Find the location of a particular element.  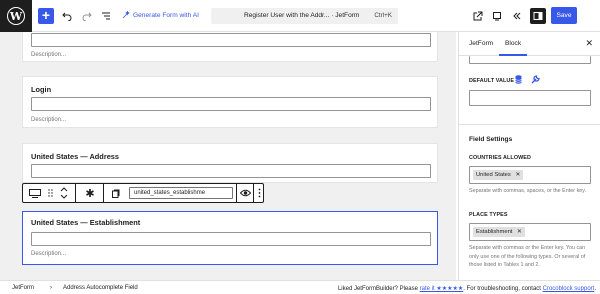

chevron-up-down-icon is located at coordinates (64, 193).